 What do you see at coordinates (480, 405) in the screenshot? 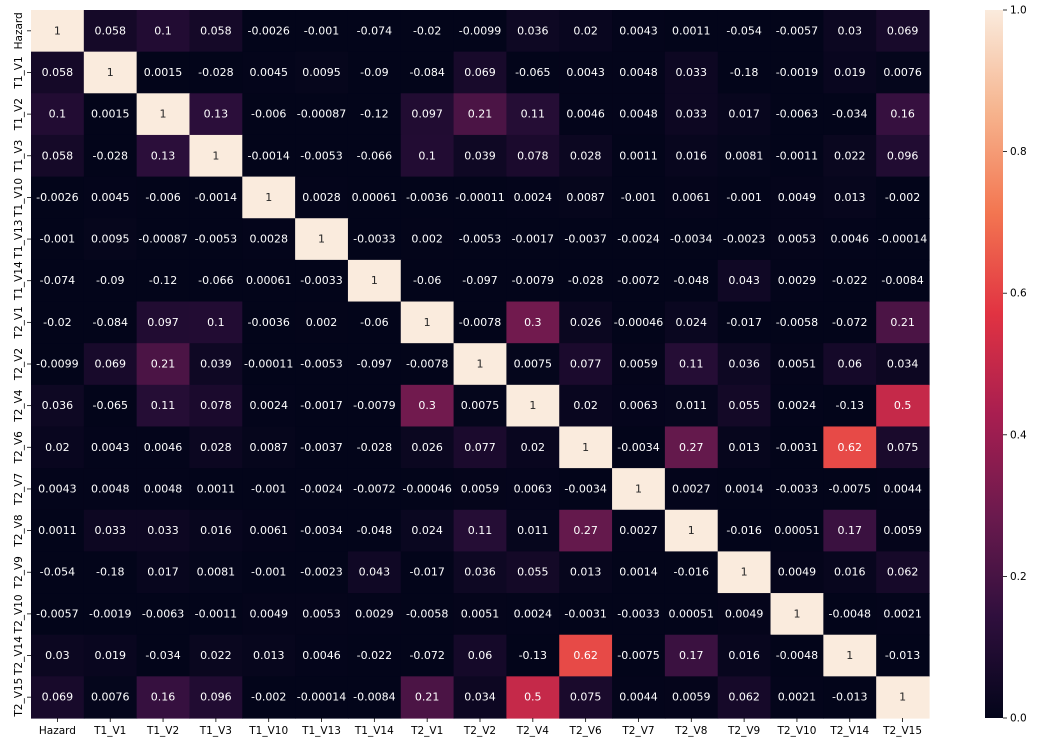
I see `cell-value-label: 0.0075` at bounding box center [480, 405].